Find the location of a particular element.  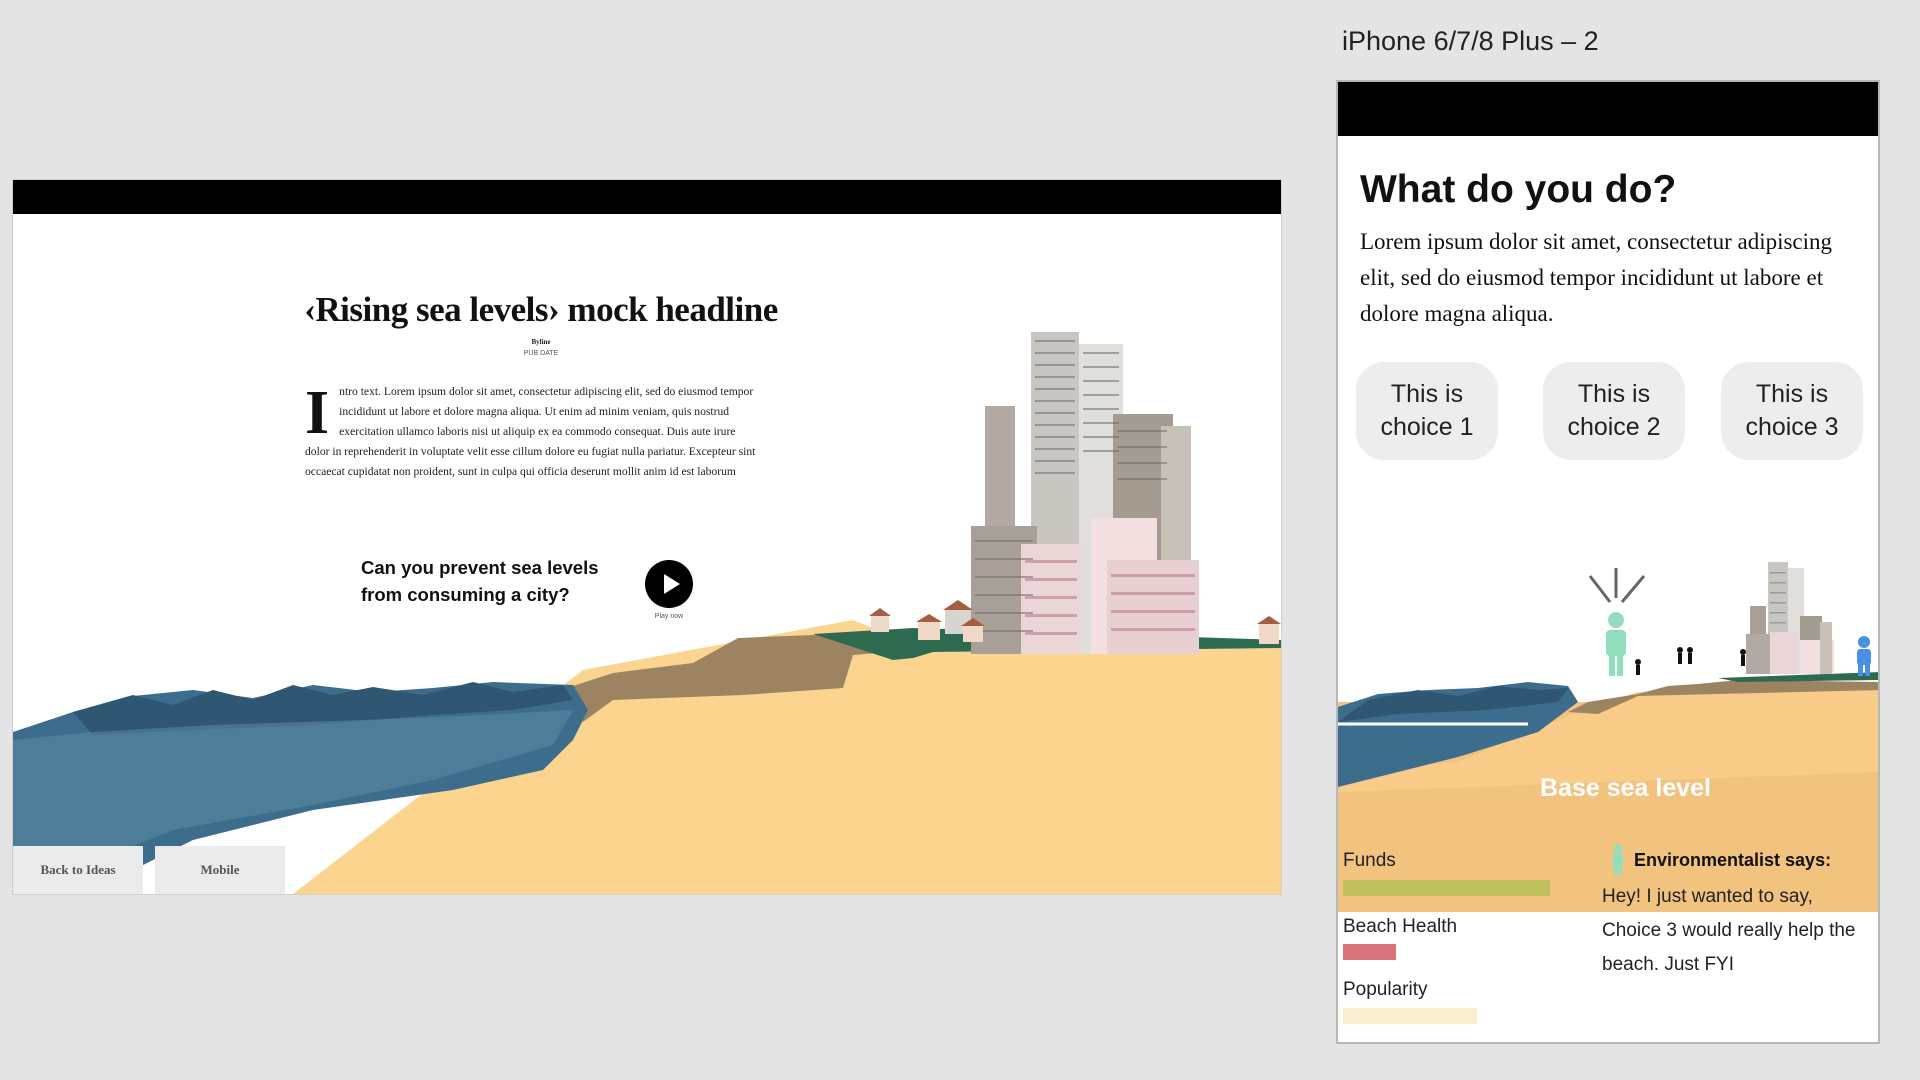

advisor-title: Environmentalist says: is located at coordinates (1733, 860).